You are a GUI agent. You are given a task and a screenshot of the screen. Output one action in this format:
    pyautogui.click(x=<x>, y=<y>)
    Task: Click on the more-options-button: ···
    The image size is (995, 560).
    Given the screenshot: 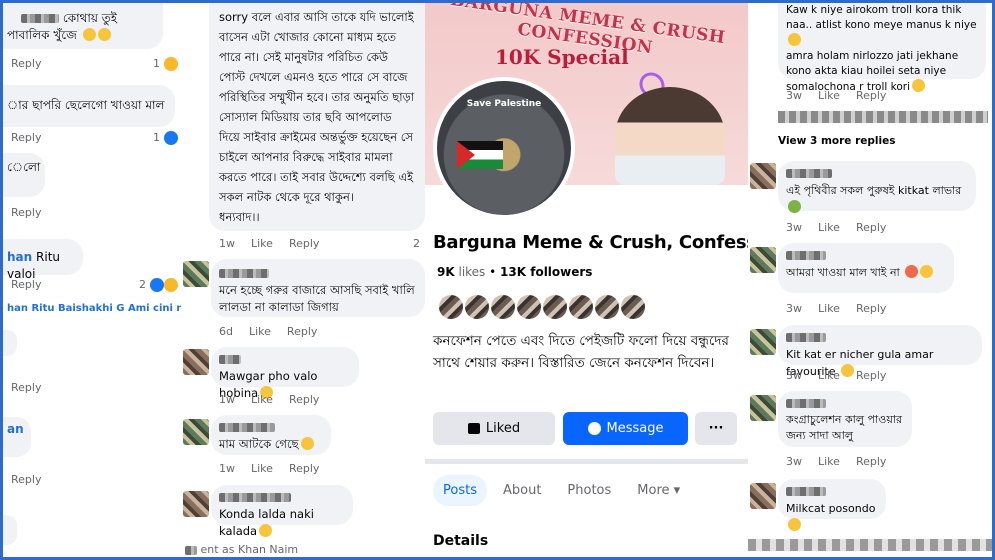 What is the action you would take?
    pyautogui.click(x=716, y=428)
    